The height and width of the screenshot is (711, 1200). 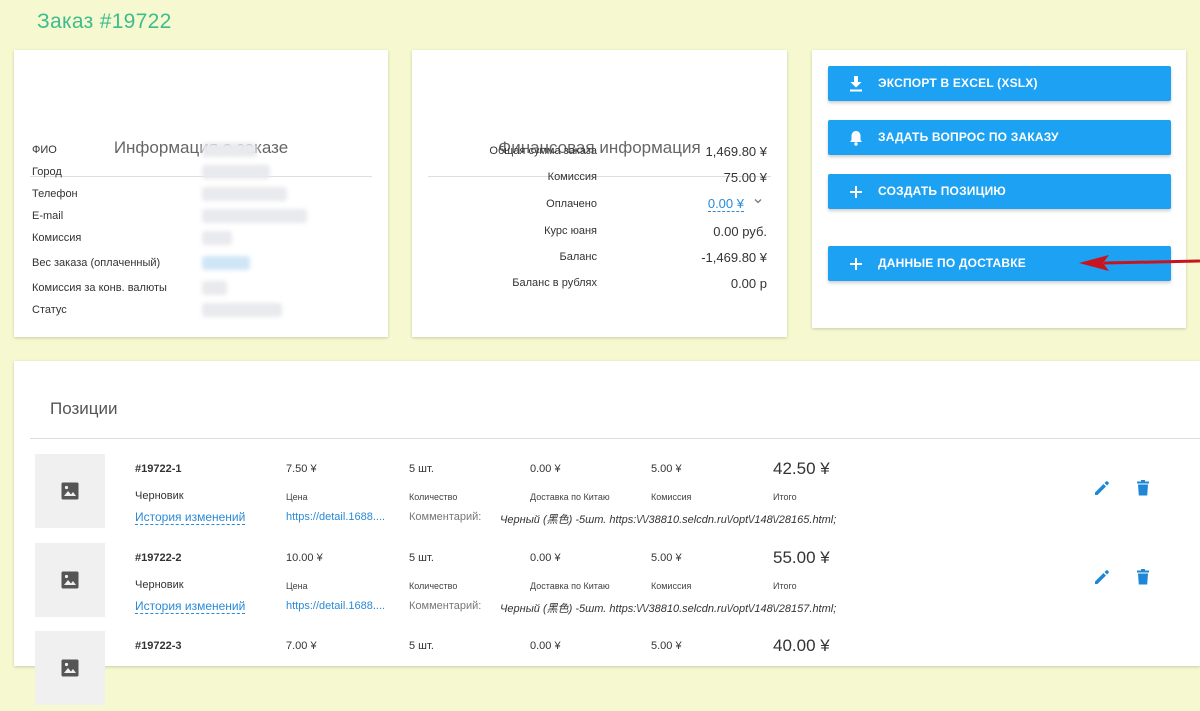 What do you see at coordinates (47, 172) in the screenshot?
I see `info-label-city: Город` at bounding box center [47, 172].